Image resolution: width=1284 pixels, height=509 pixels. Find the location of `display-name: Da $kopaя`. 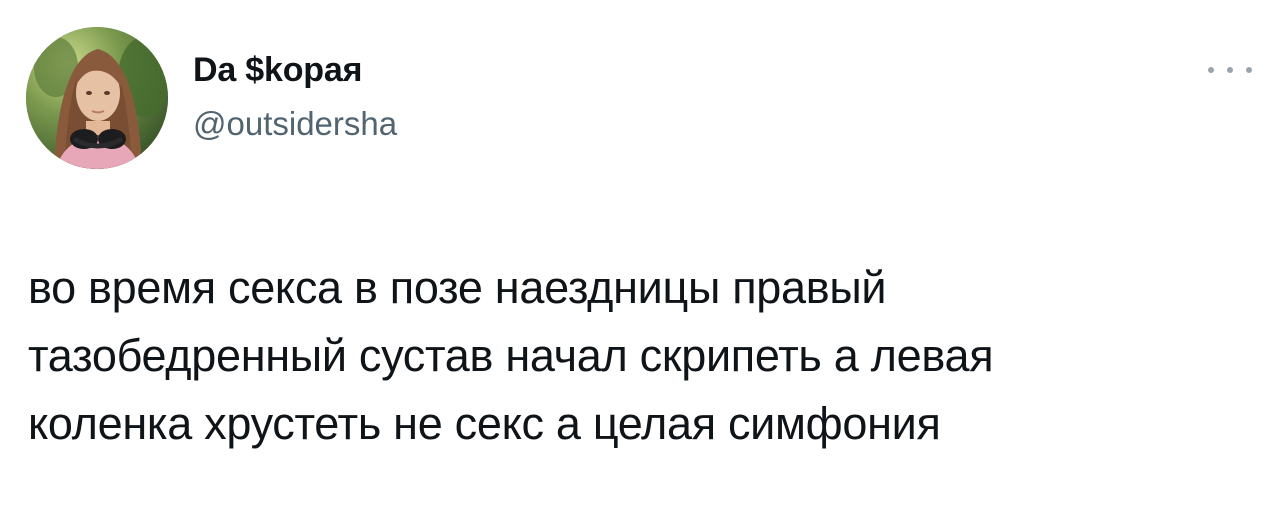

display-name: Da $kopaя is located at coordinates (295, 70).